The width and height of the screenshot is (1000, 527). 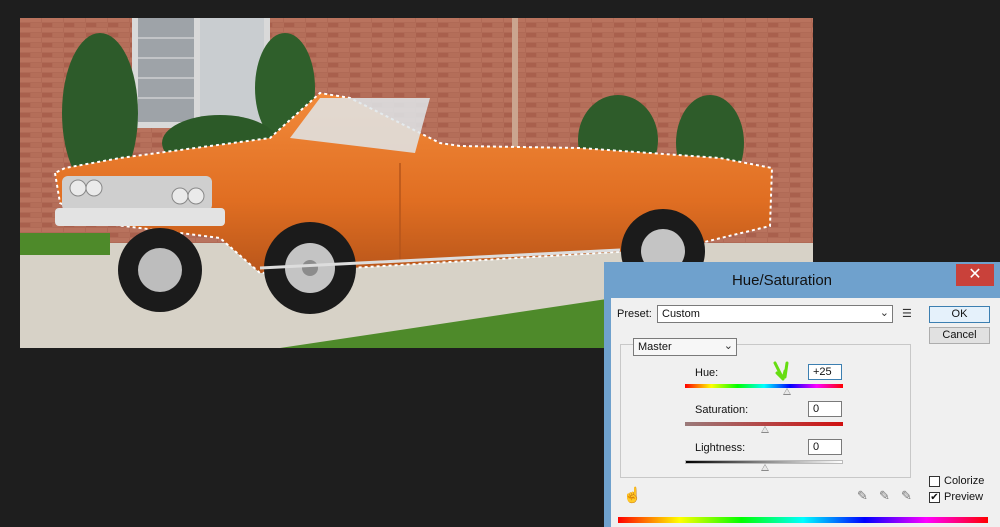 What do you see at coordinates (781, 371) in the screenshot?
I see `annotation-arrow-icon` at bounding box center [781, 371].